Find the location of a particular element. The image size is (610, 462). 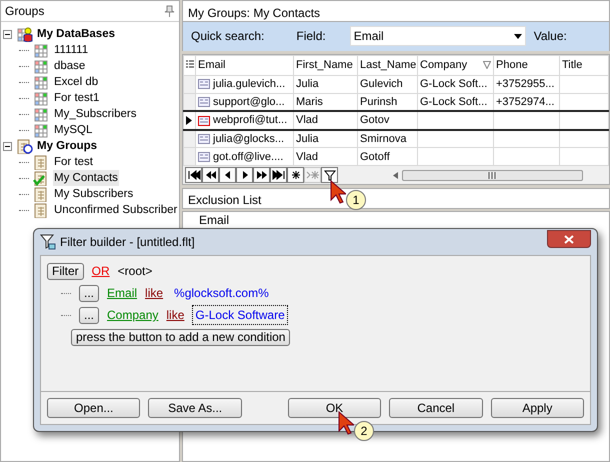

tree-item: My DataBases is located at coordinates (76, 34).